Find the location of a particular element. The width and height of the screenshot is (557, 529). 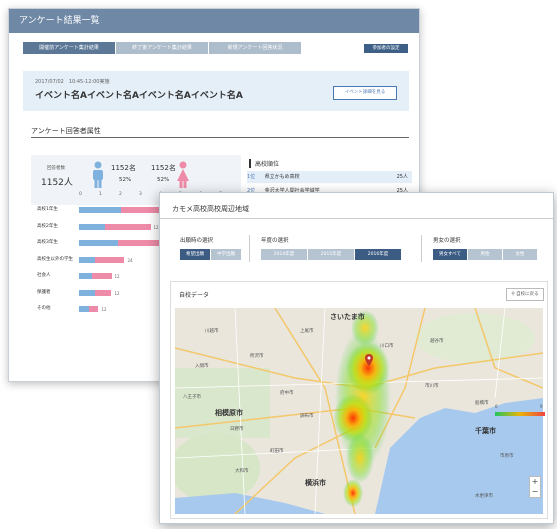

total-label: 回答者数 is located at coordinates (56, 168).